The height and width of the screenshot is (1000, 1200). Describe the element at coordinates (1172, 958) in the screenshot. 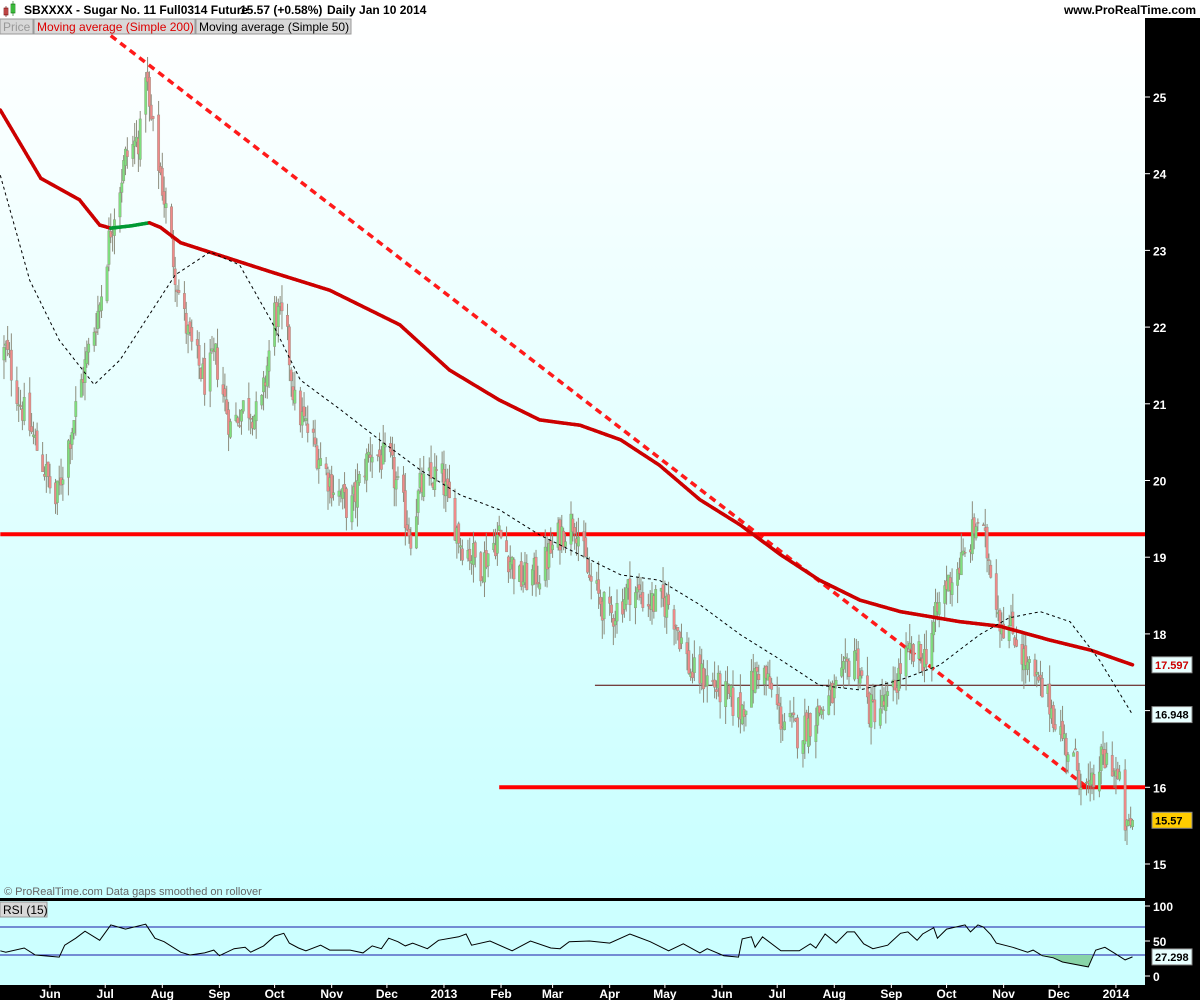

I see `rsi-last-value: 27.298` at that location.